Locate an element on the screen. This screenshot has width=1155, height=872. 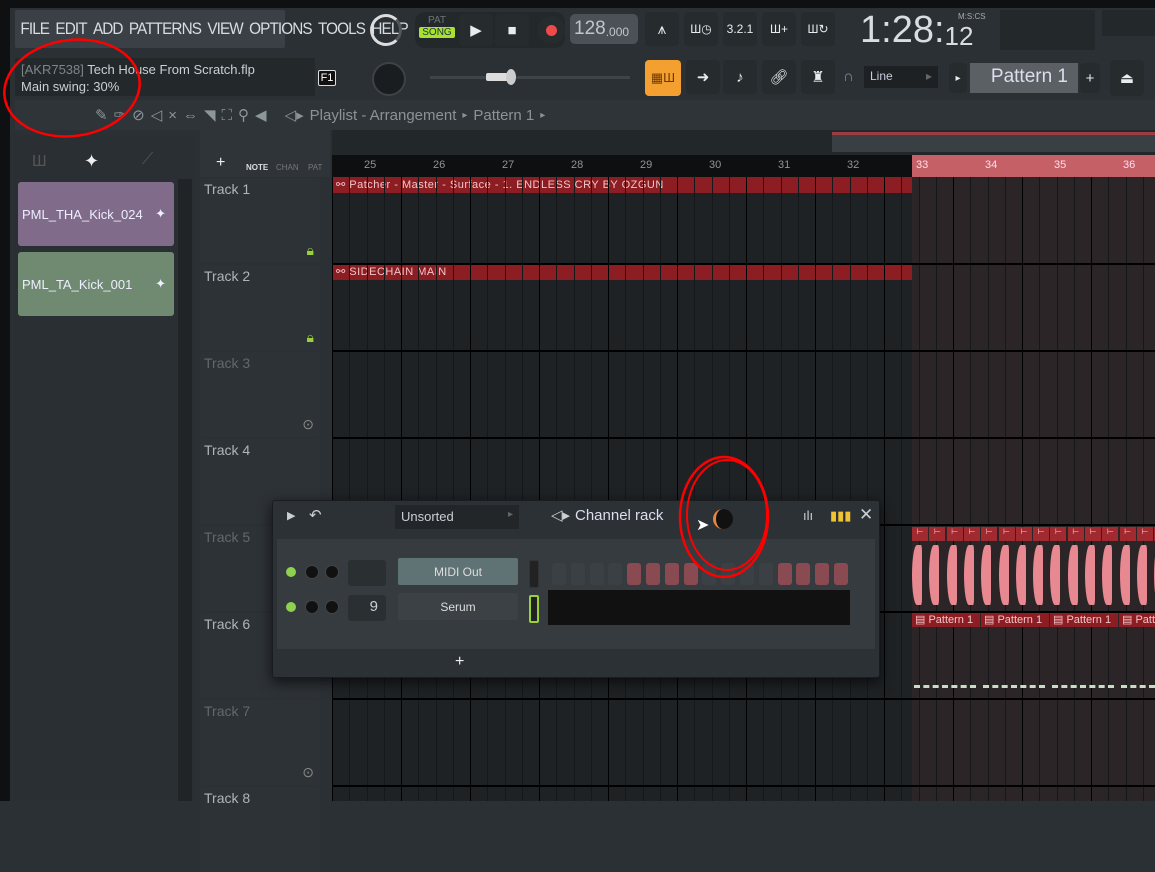
swing-knob is located at coordinates (723, 519).